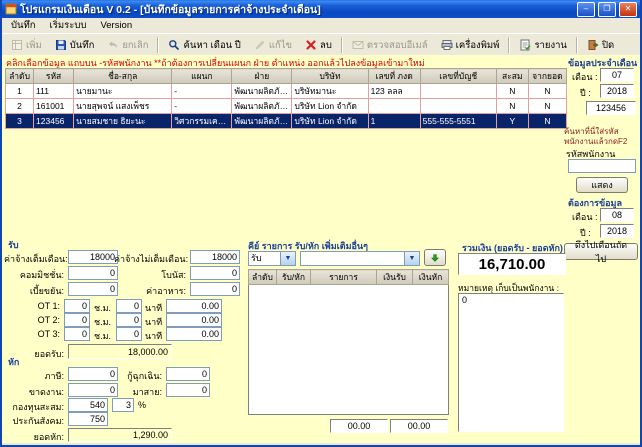  Describe the element at coordinates (585, 77) in the screenshot. I see `month-label: เดือน :` at that location.